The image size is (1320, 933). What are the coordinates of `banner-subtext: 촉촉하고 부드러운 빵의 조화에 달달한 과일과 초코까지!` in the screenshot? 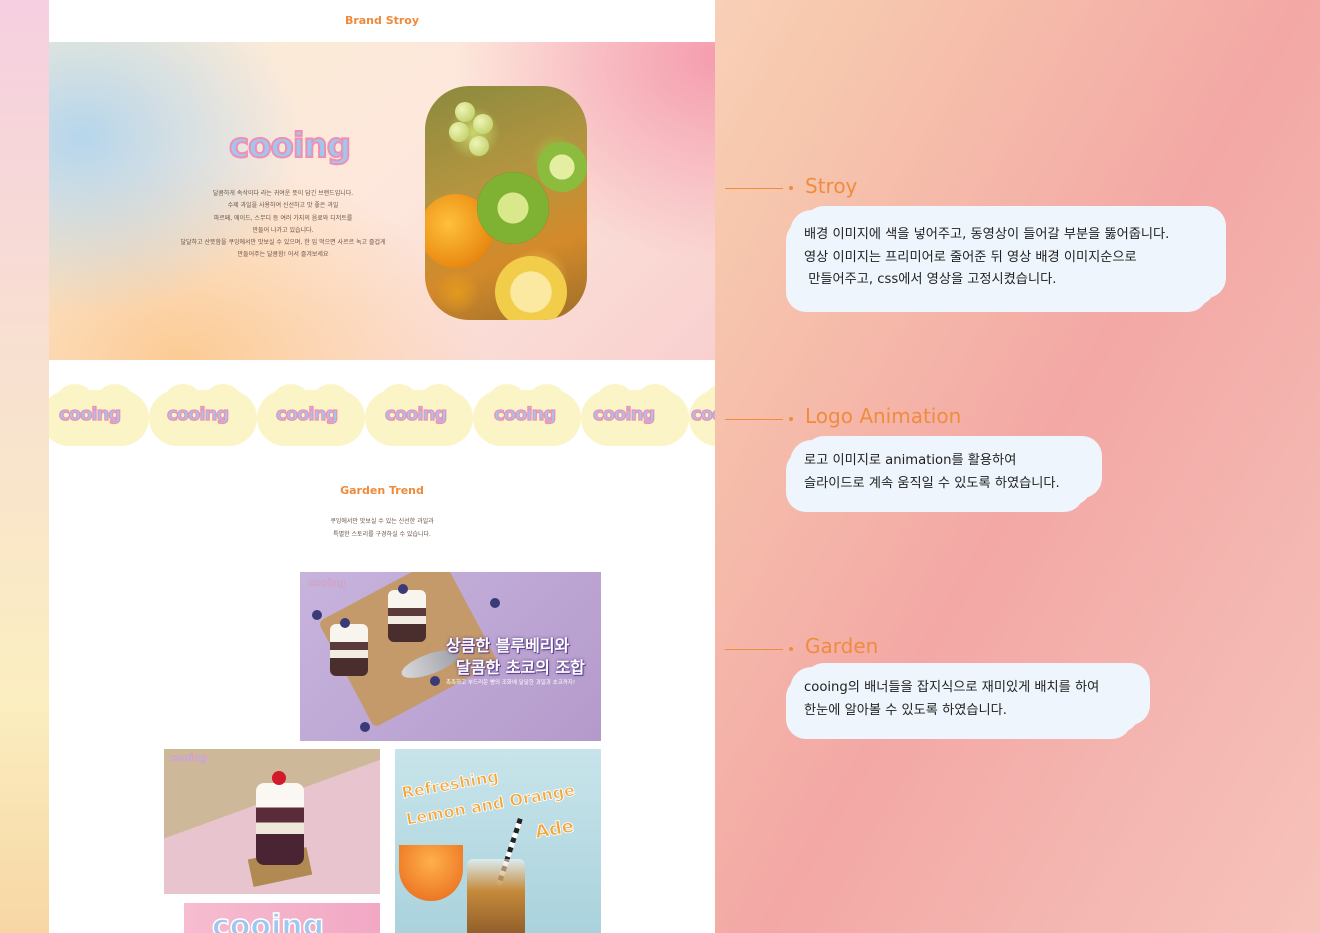 It's located at (511, 683).